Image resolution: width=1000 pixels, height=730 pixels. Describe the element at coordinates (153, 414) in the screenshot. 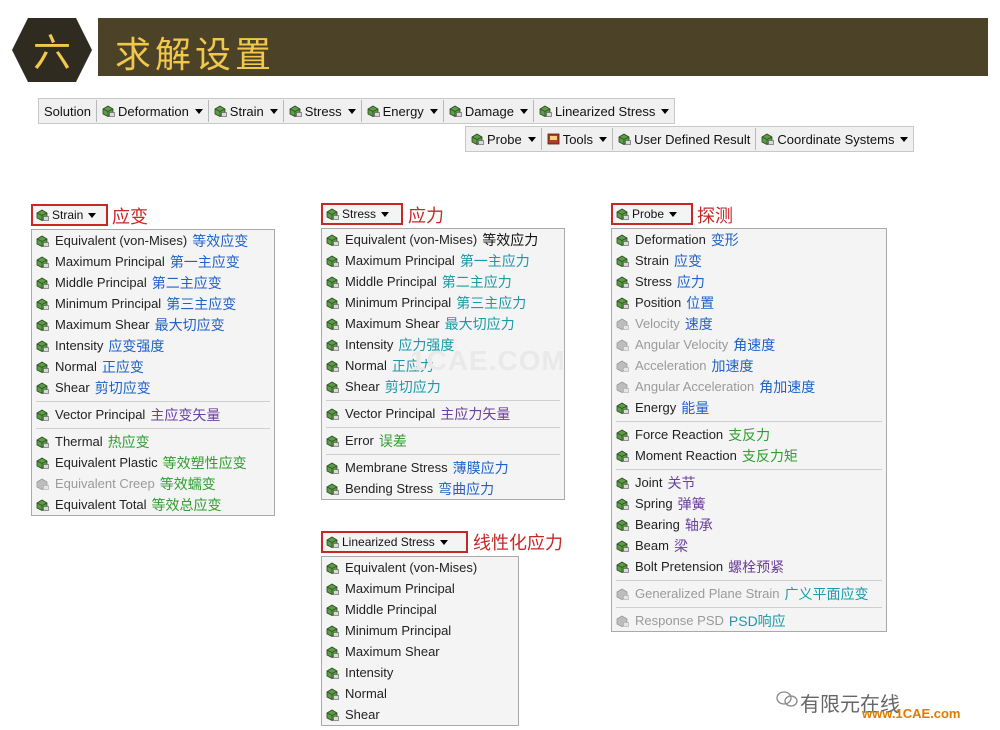

I see `menu-item-vector-principal: Vector Principal 主应变矢量` at that location.